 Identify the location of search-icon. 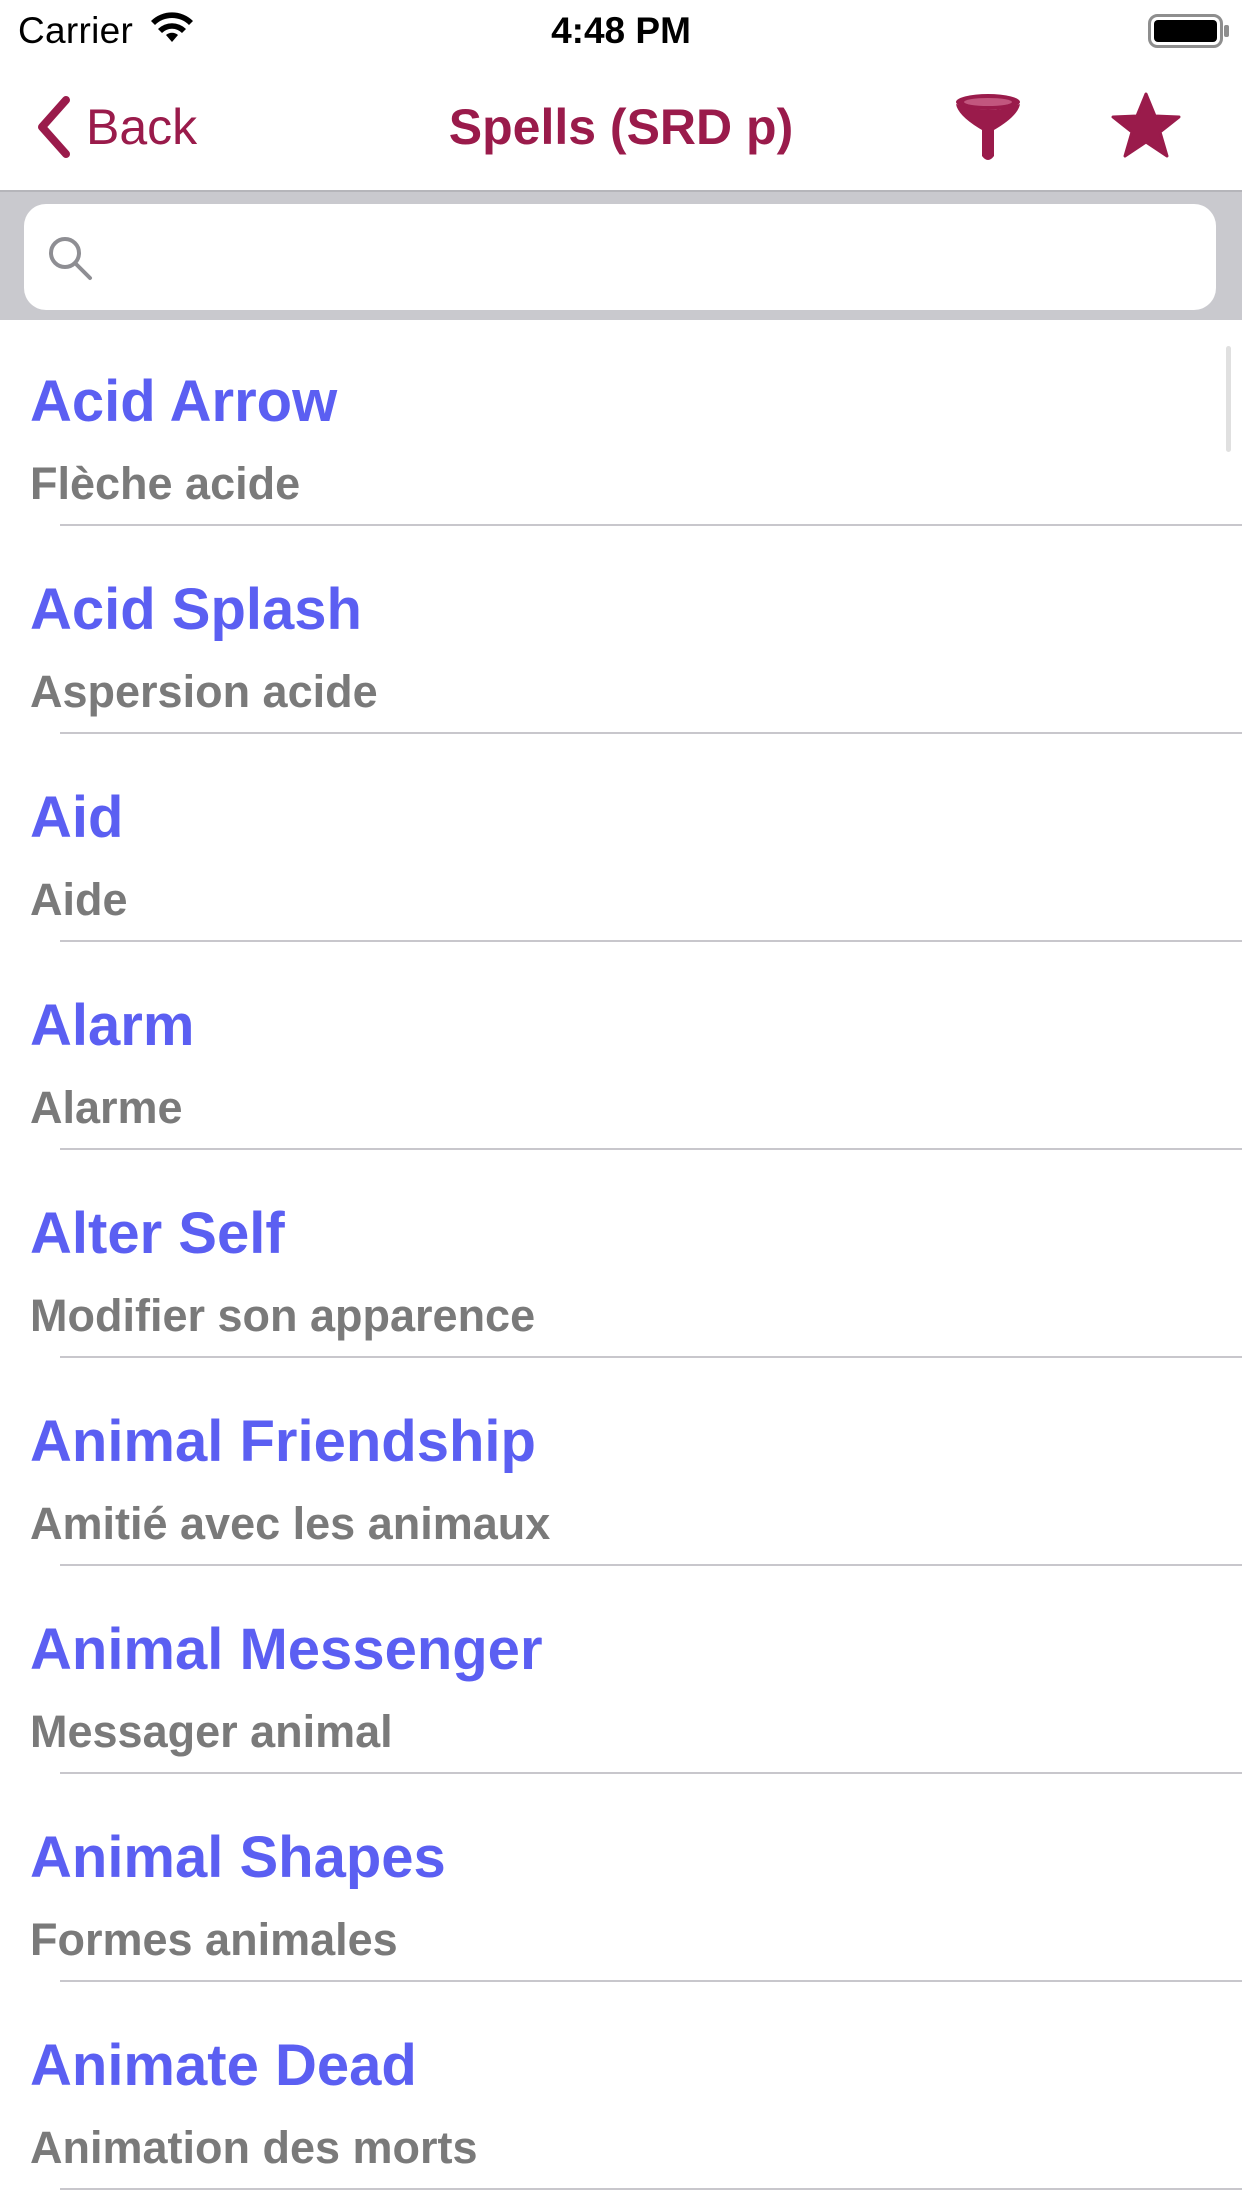
(70, 258).